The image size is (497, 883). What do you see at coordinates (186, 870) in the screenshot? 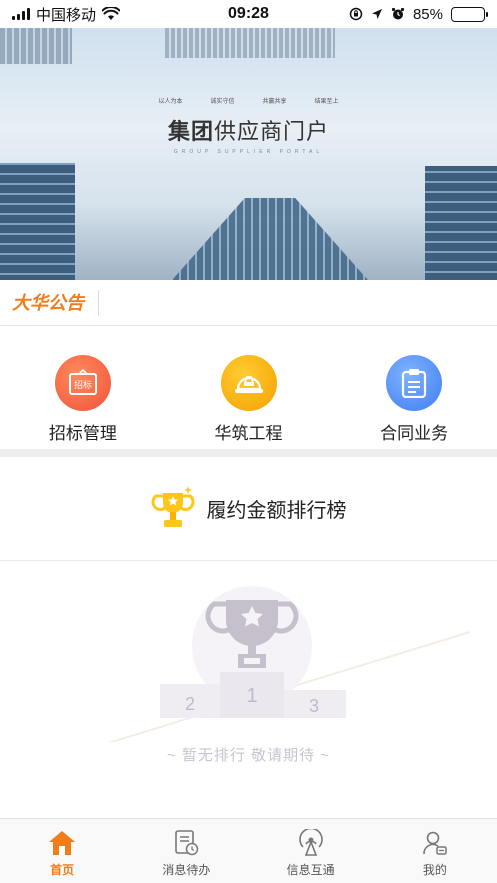
I see `tab-label-messages: 消息待办` at bounding box center [186, 870].